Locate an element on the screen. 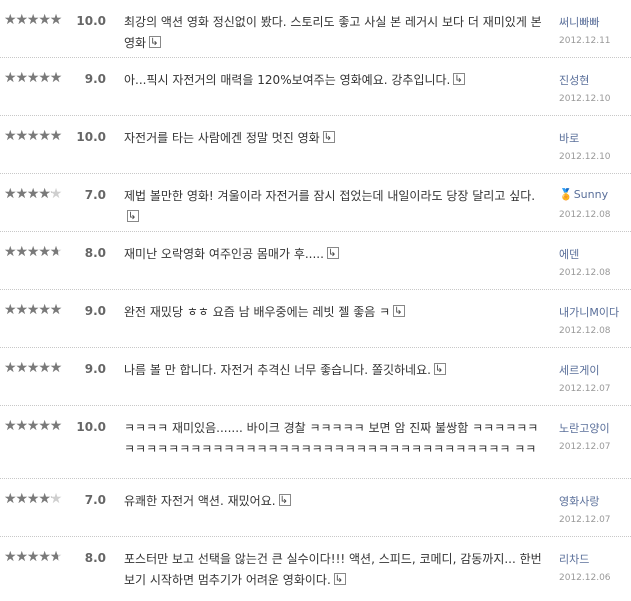  review-user-link: 내가니M이다 is located at coordinates (589, 312).